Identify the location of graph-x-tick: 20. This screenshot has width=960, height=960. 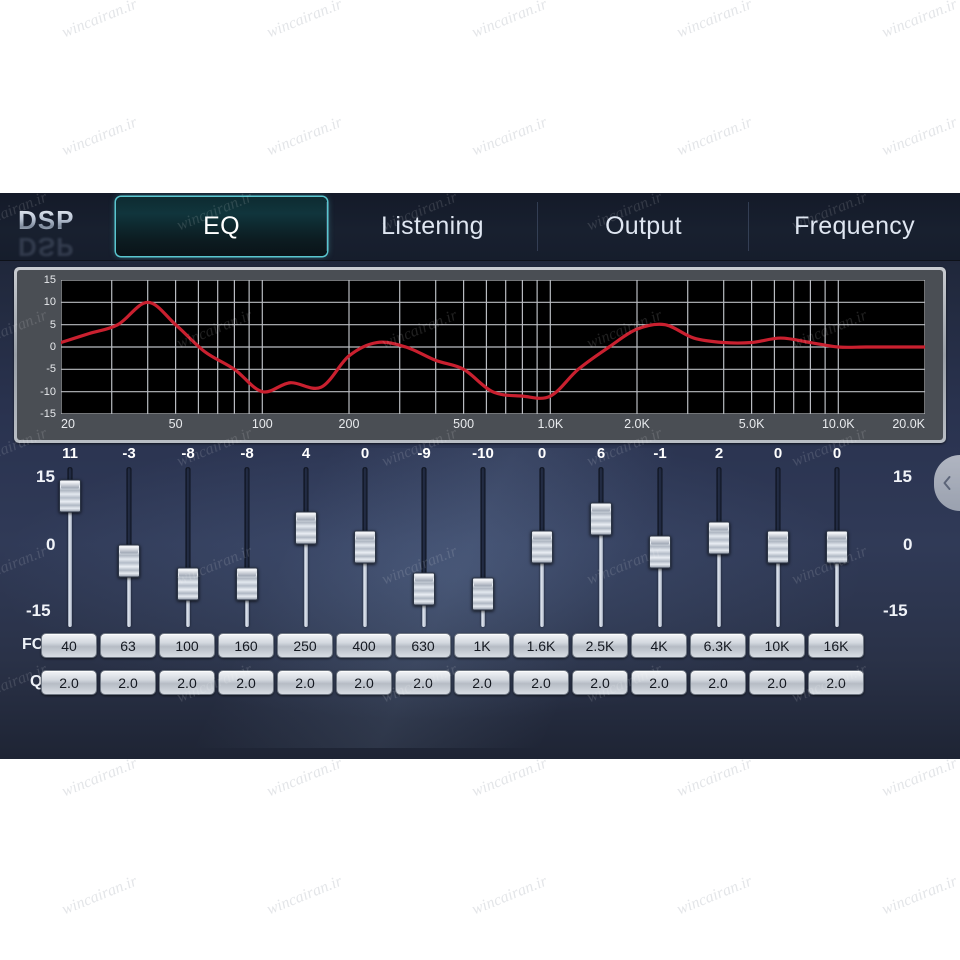
(68, 424).